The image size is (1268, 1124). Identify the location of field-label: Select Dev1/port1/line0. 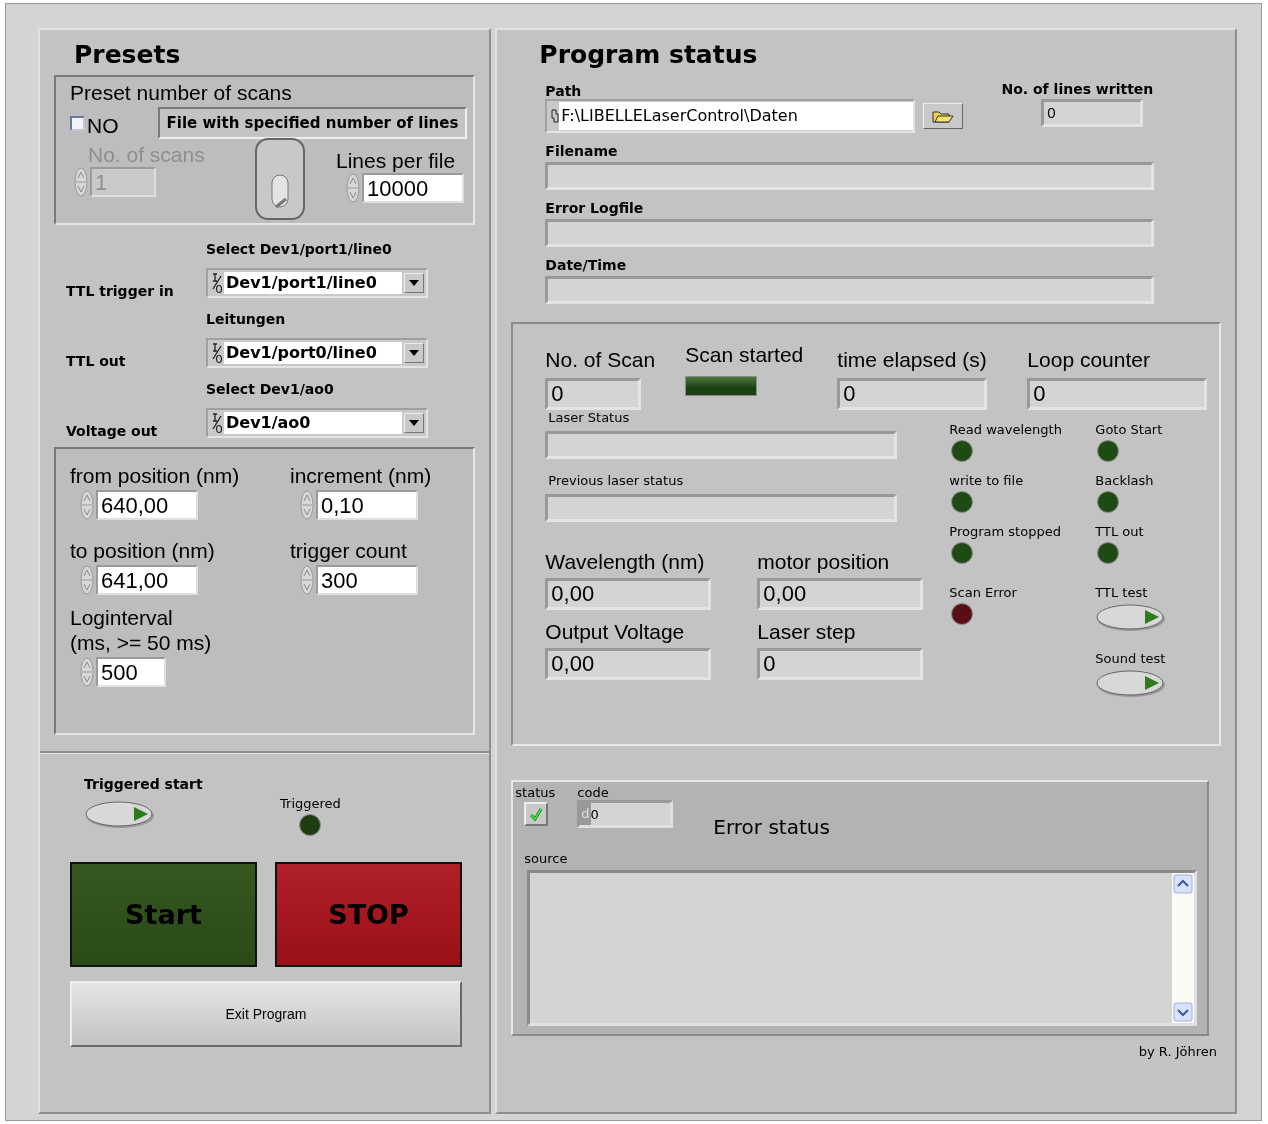
(299, 249).